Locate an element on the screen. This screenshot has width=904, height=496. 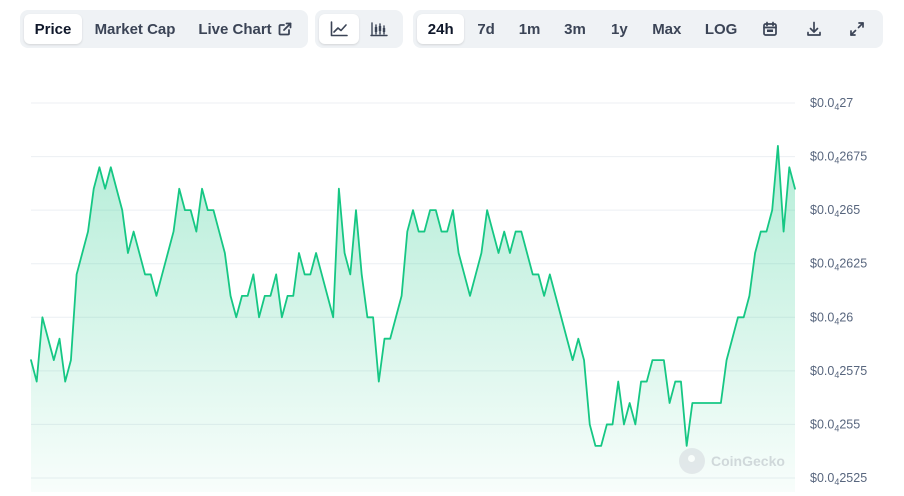
y-tick-label: $0.04265 is located at coordinates (835, 211).